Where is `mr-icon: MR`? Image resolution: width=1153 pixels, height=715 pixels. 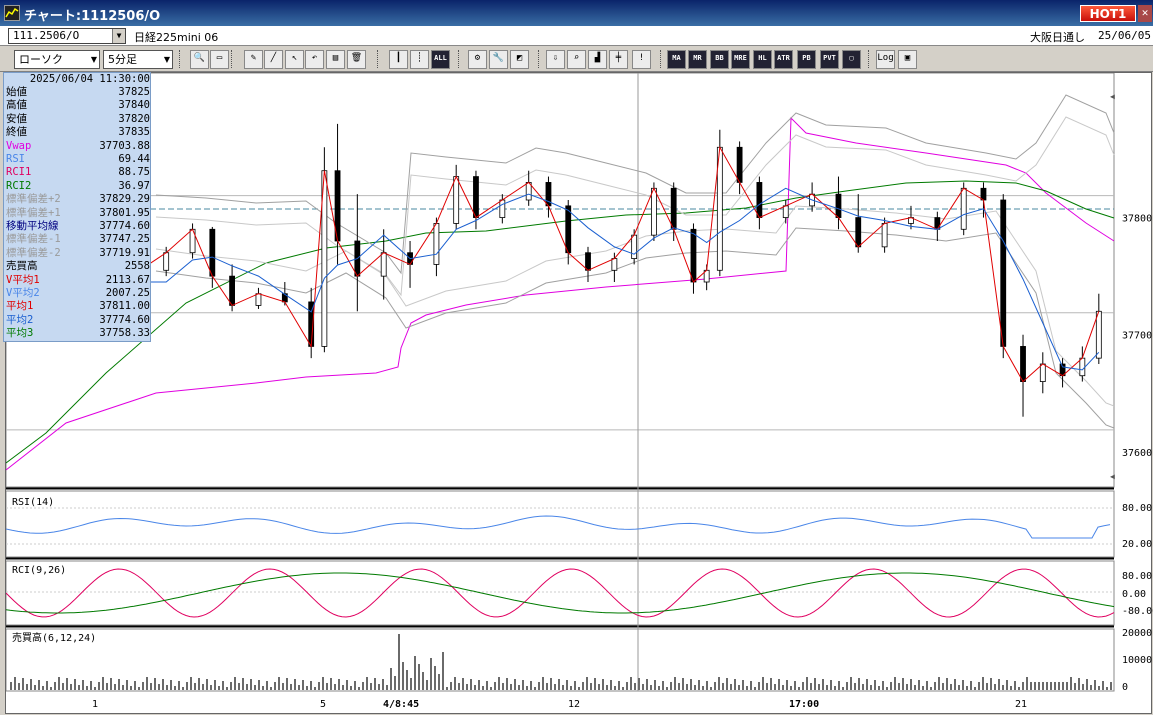
mr-icon: MR is located at coordinates (697, 59).